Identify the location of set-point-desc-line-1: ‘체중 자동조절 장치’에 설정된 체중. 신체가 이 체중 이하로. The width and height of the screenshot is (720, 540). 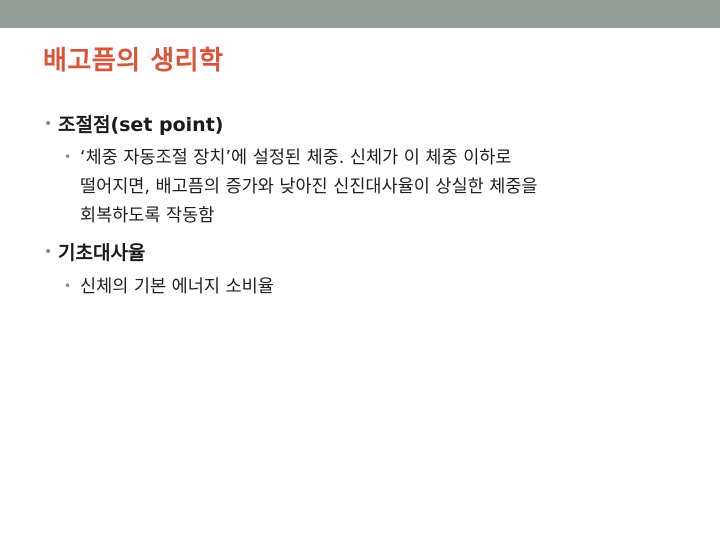
(296, 158).